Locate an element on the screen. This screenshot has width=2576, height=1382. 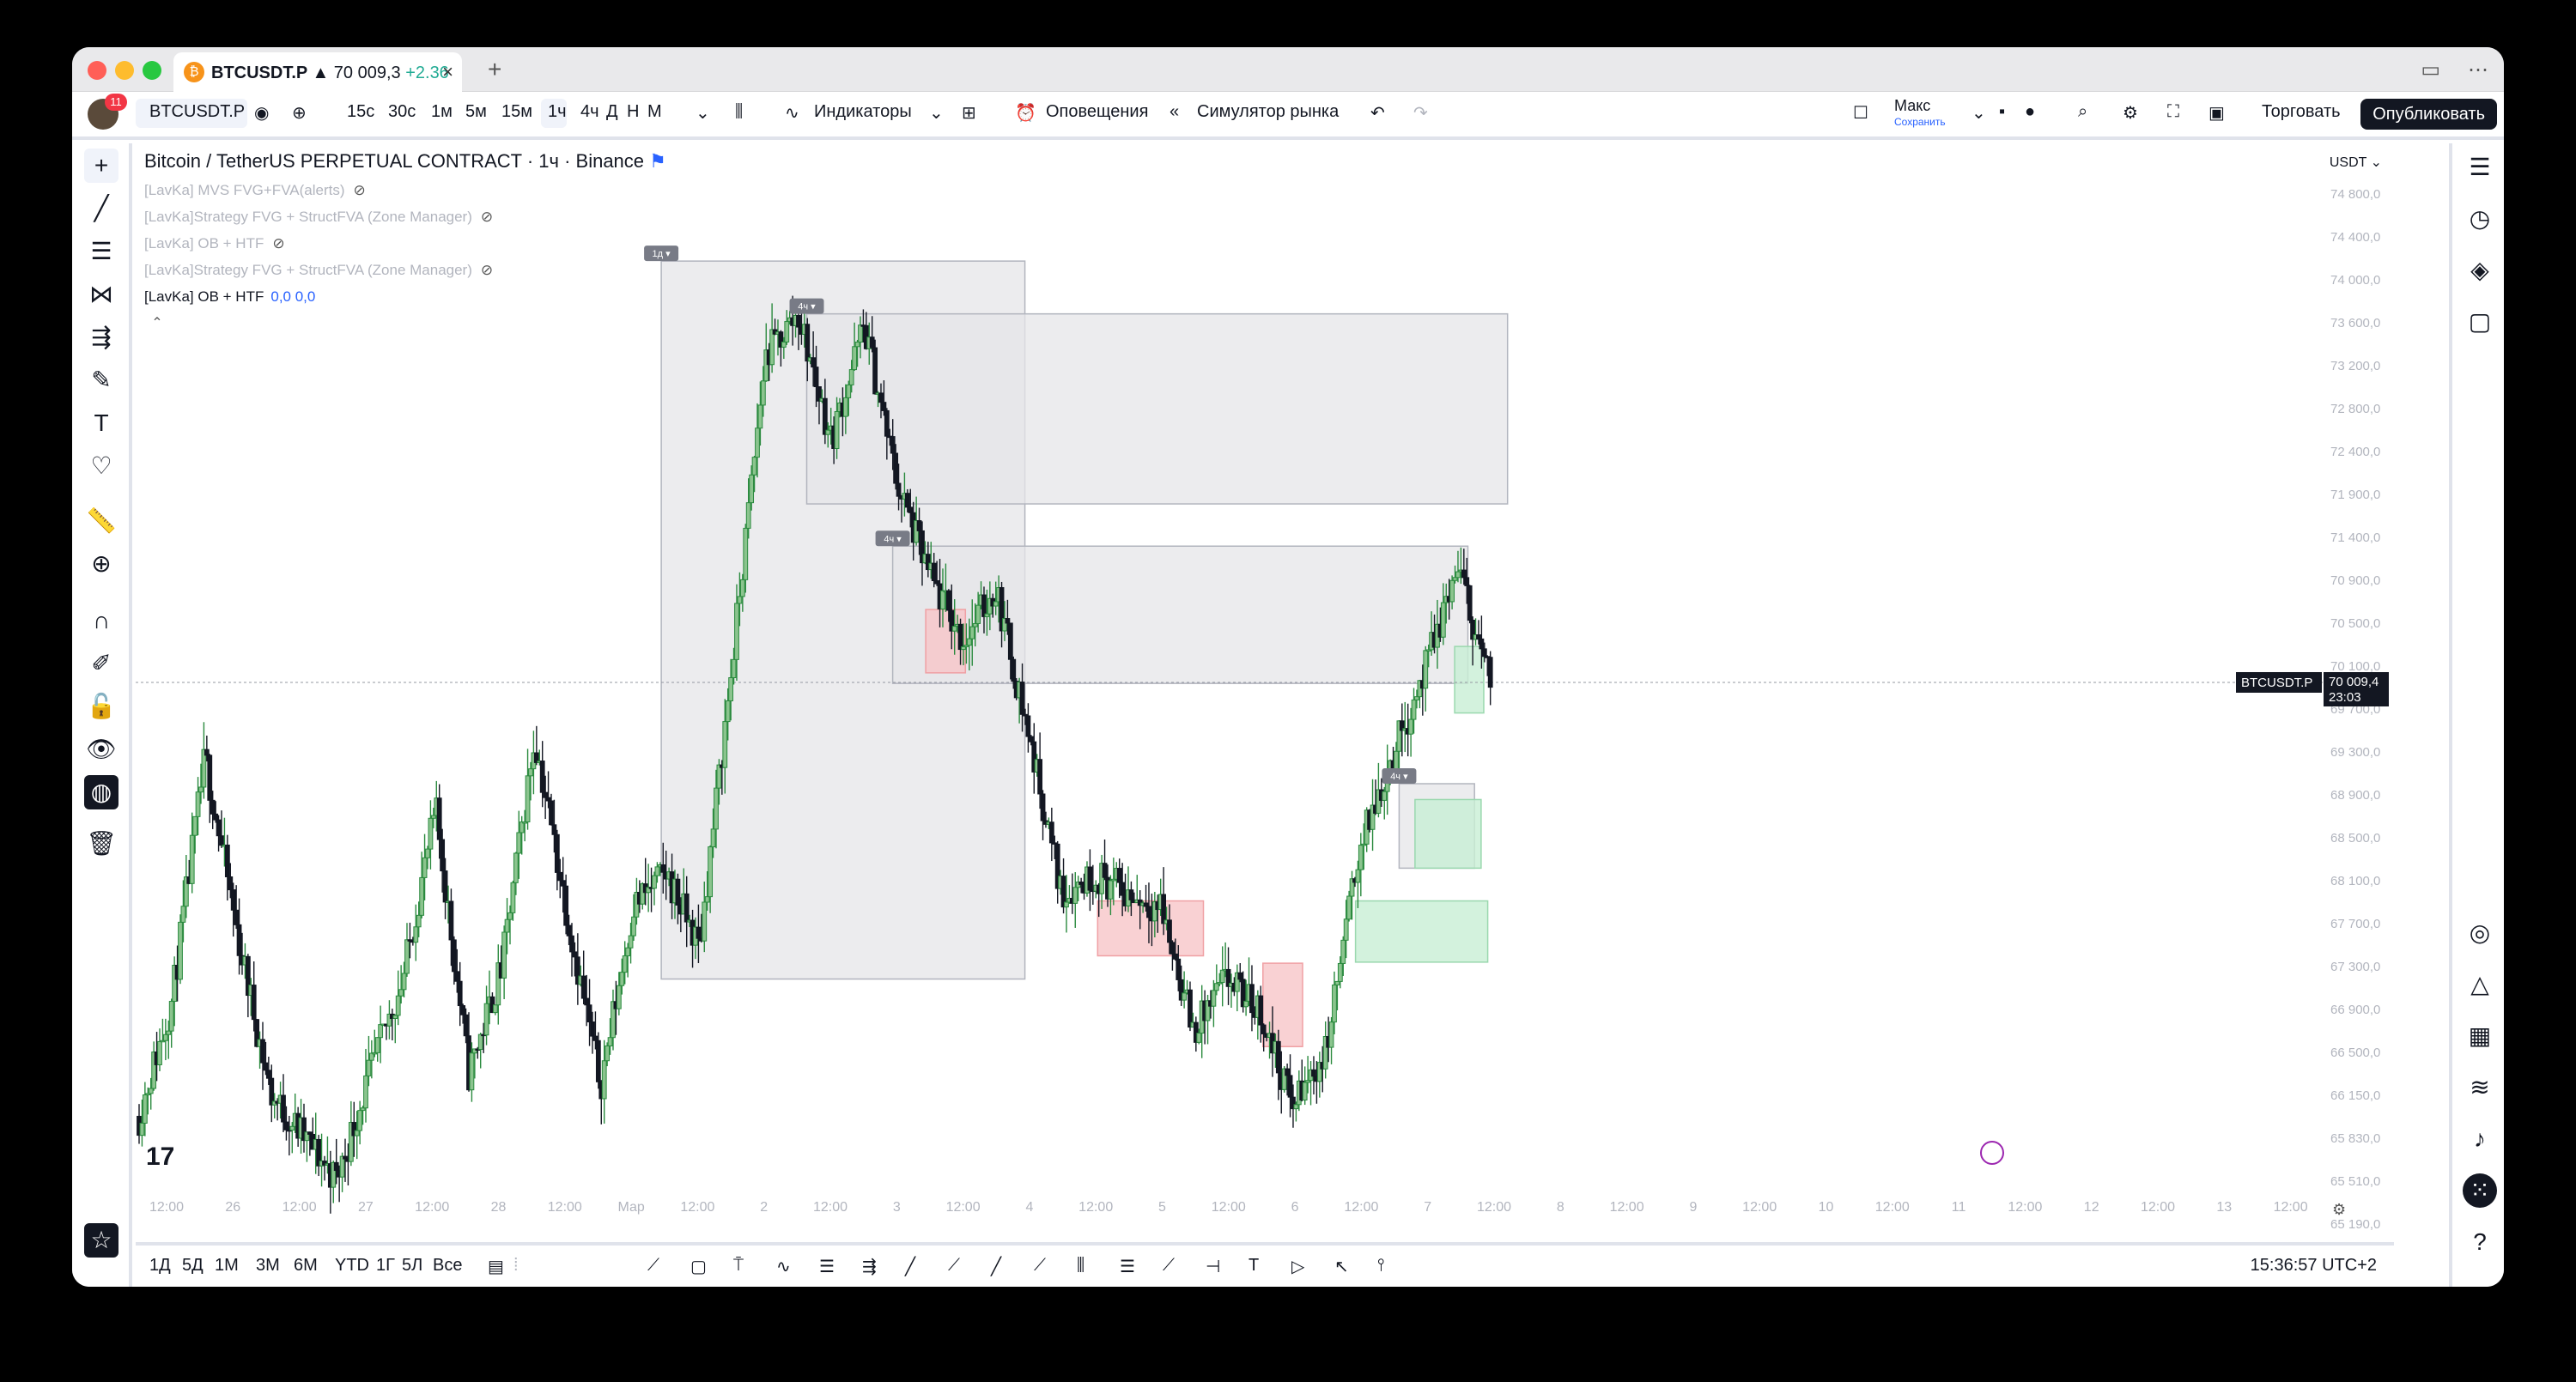
apps-icon: ⁙ is located at coordinates (2480, 1190).